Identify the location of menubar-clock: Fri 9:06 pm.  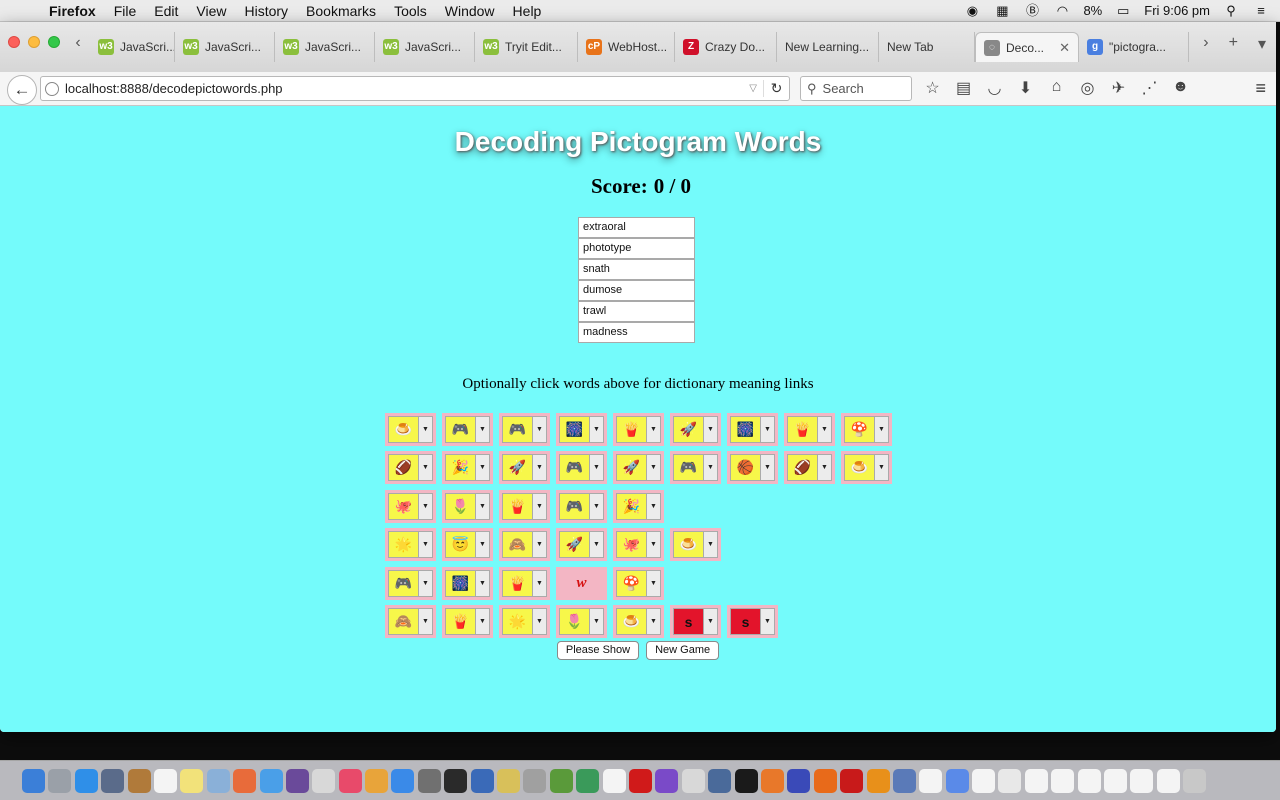
(1177, 10).